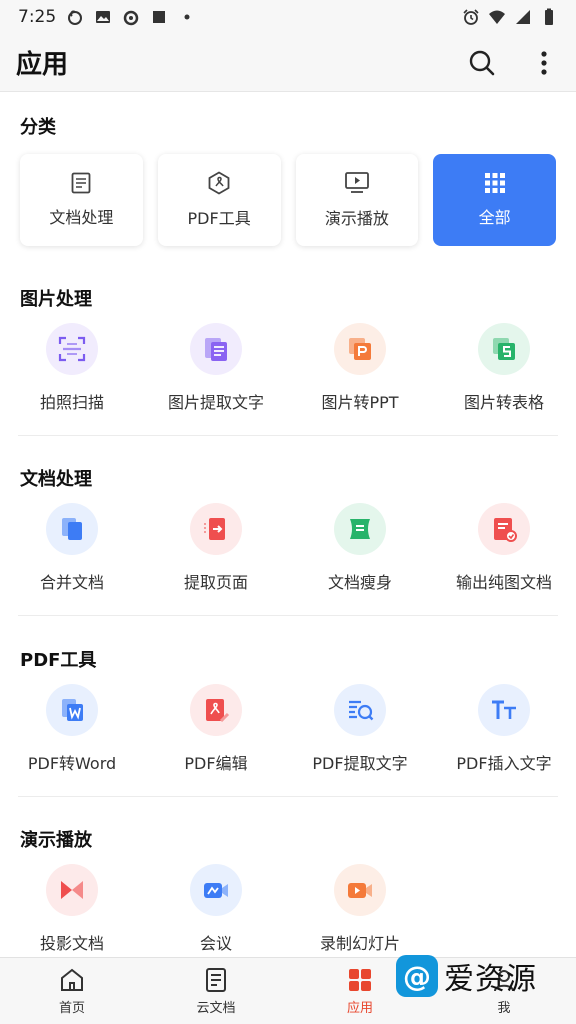 This screenshot has height=1024, width=576. I want to click on alarm-icon, so click(471, 17).